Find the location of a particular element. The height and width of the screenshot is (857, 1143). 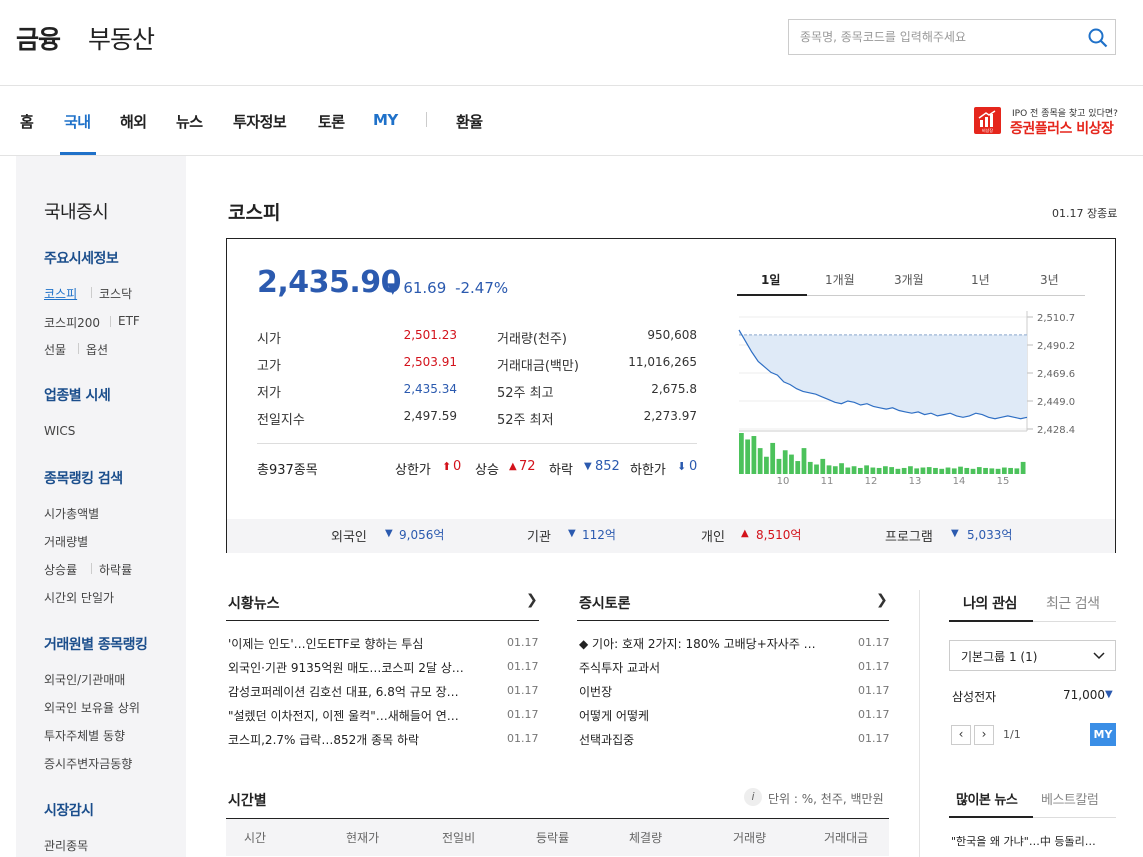

forum-item: 주식투자 교과서 is located at coordinates (699, 667).